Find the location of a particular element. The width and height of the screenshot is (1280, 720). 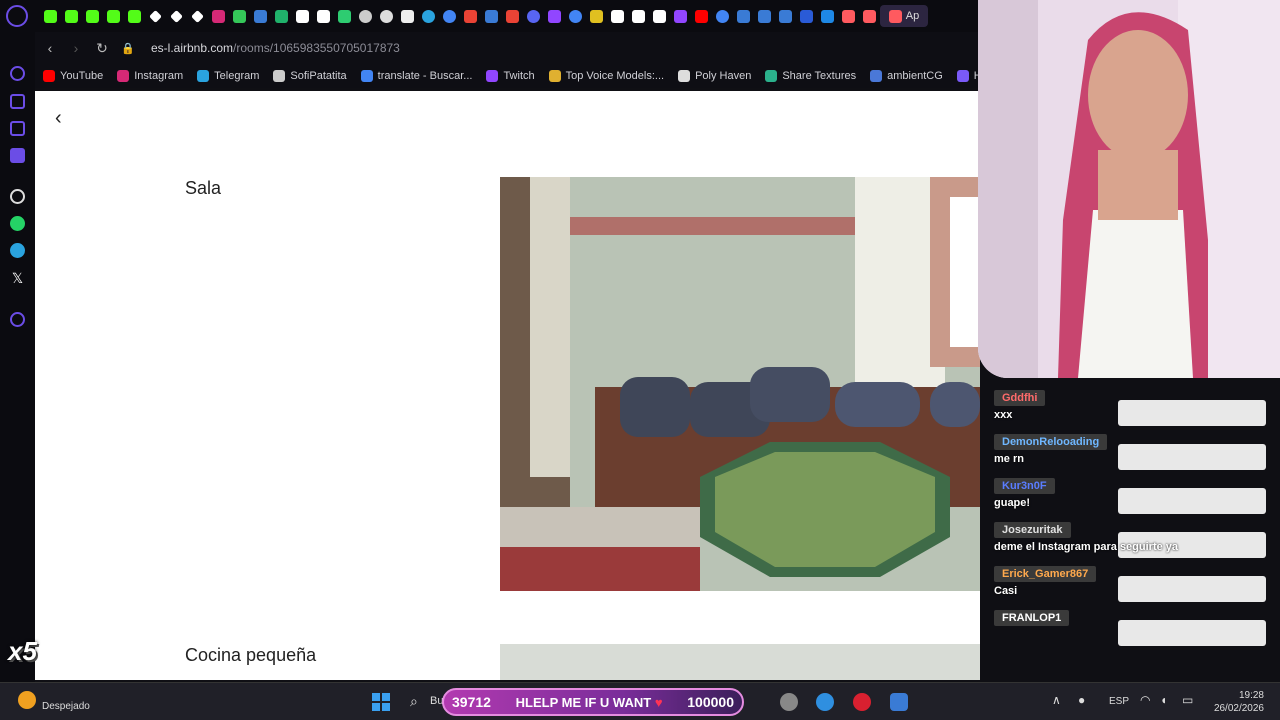

bookmark-item: Twitch is located at coordinates (510, 76).